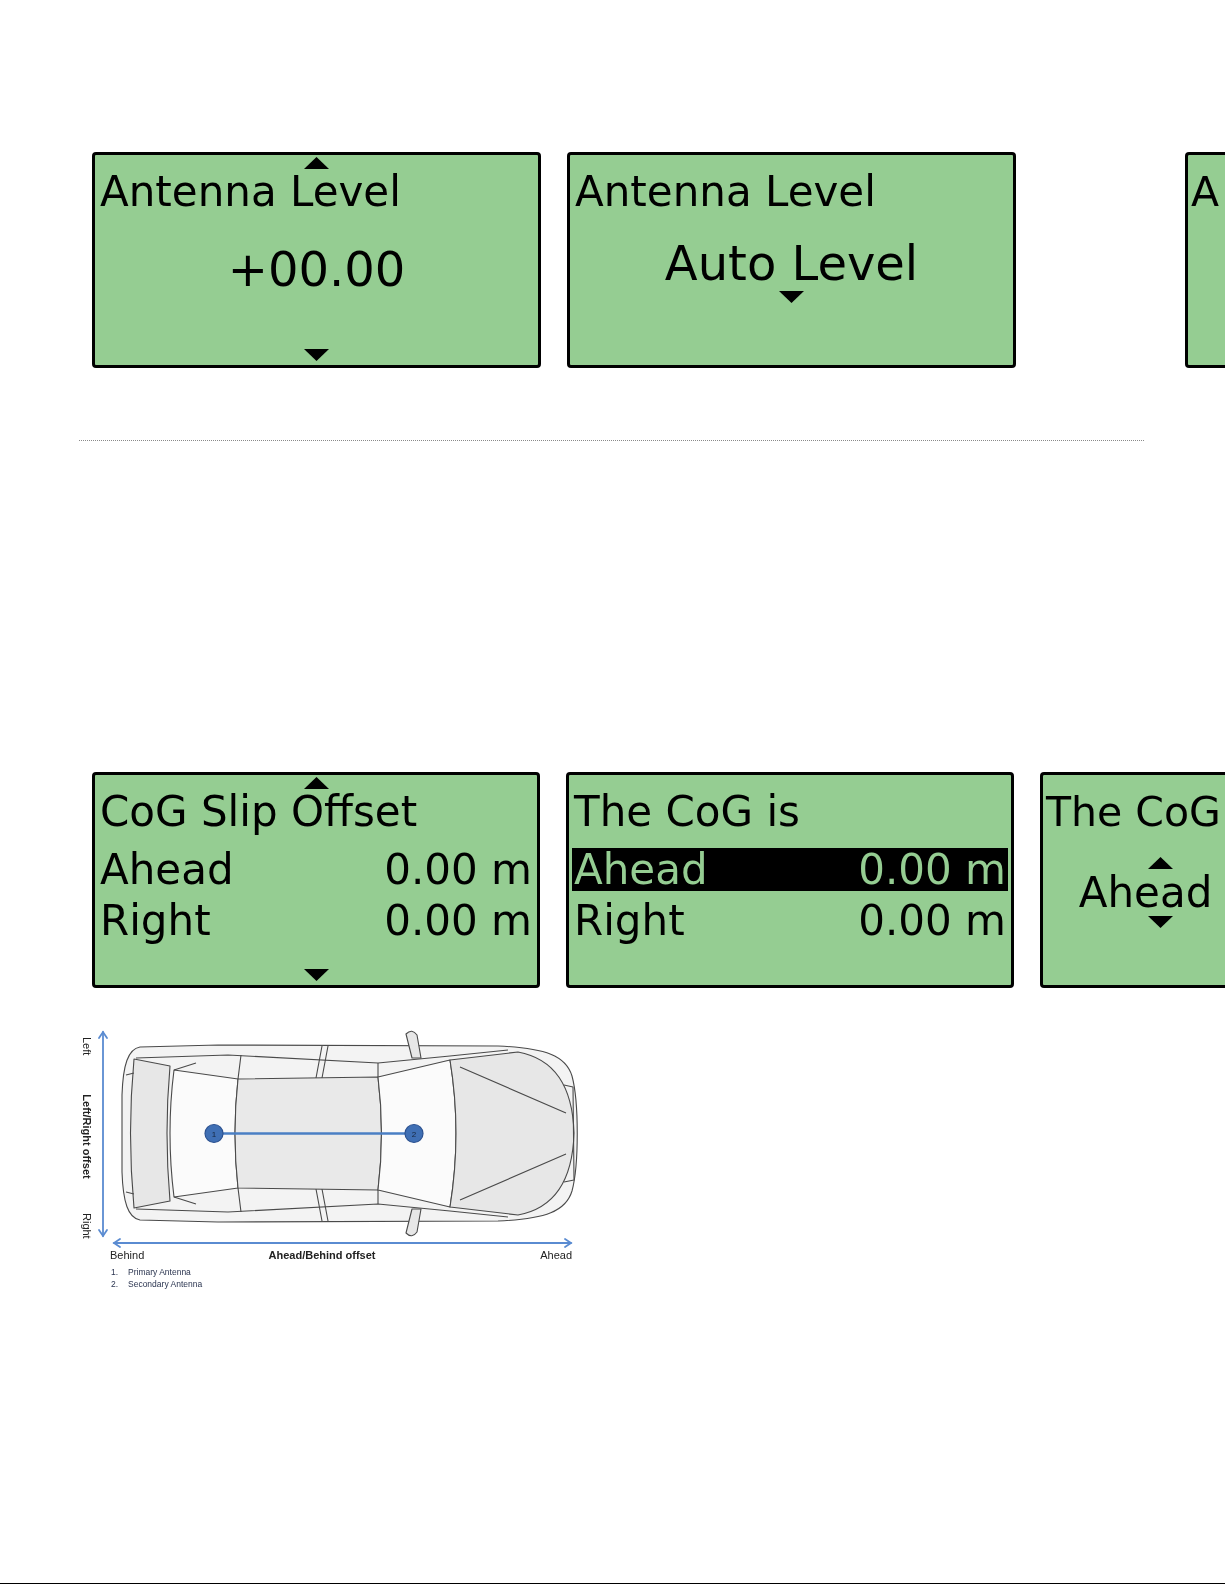  Describe the element at coordinates (687, 812) in the screenshot. I see `screen-title: The CoG is` at that location.